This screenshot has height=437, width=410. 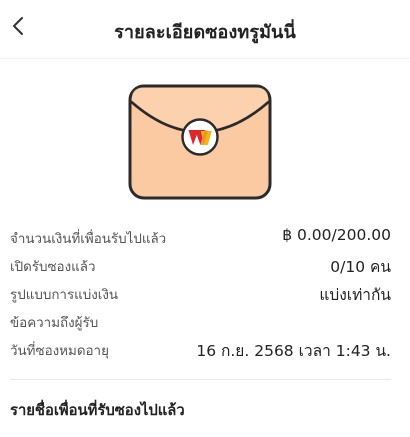 I want to click on top-bar: รายละเอียดซองทรูมันนี่, so click(x=205, y=29).